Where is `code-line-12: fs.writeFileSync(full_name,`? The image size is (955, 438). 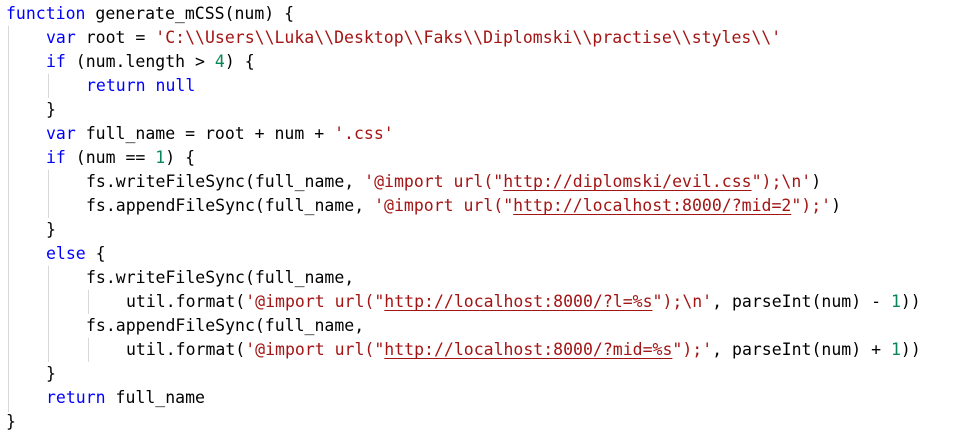
code-line-12: fs.writeFileSync(full_name, is located at coordinates (220, 278).